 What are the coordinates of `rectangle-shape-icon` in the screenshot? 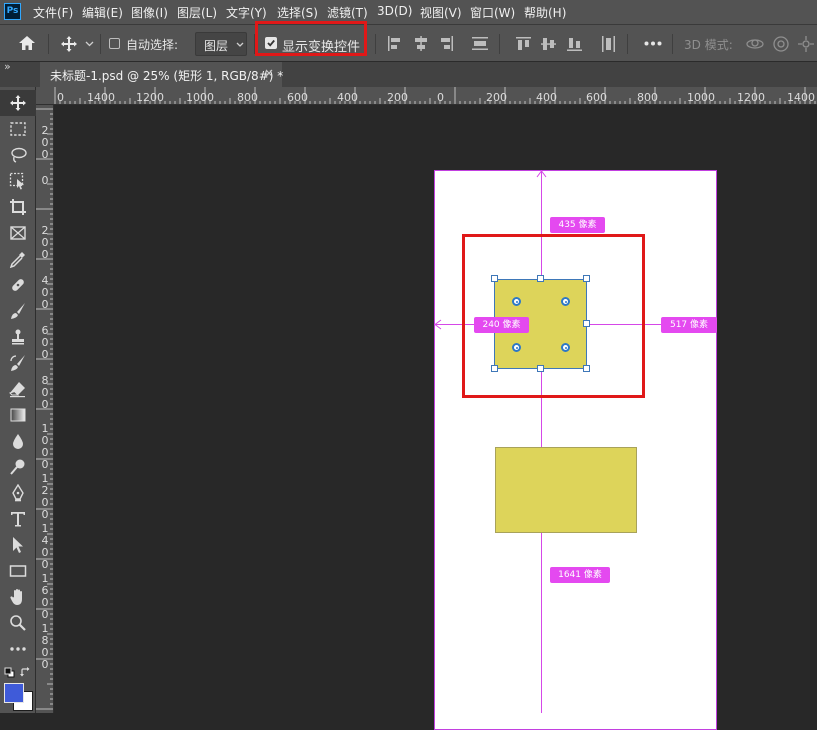 It's located at (18, 571).